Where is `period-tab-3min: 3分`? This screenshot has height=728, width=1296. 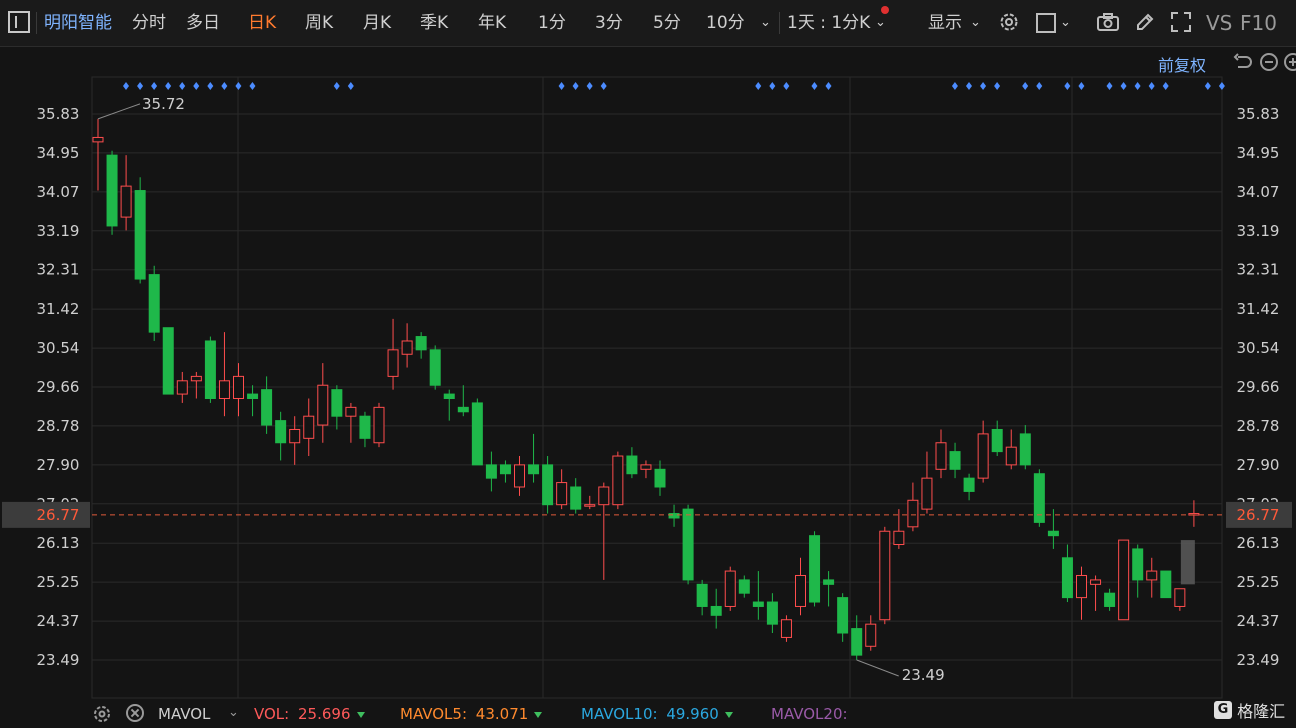 period-tab-3min: 3分 is located at coordinates (609, 23).